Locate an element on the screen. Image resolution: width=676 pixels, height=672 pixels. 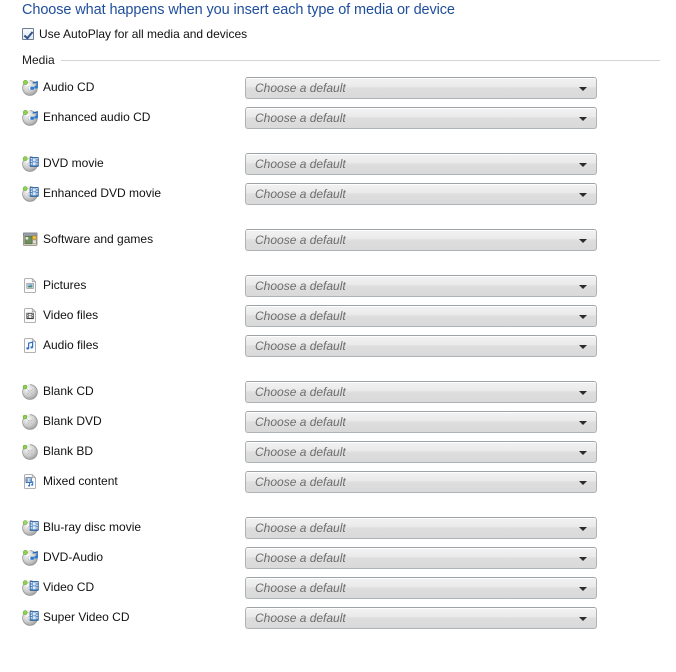
media-row: DVD movie Choose a default is located at coordinates (338, 164).